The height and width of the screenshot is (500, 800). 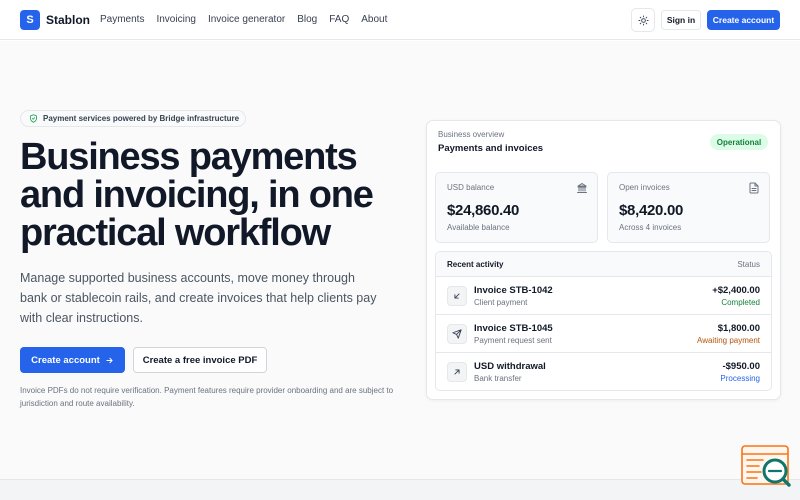 What do you see at coordinates (754, 188) in the screenshot?
I see `document-icon` at bounding box center [754, 188].